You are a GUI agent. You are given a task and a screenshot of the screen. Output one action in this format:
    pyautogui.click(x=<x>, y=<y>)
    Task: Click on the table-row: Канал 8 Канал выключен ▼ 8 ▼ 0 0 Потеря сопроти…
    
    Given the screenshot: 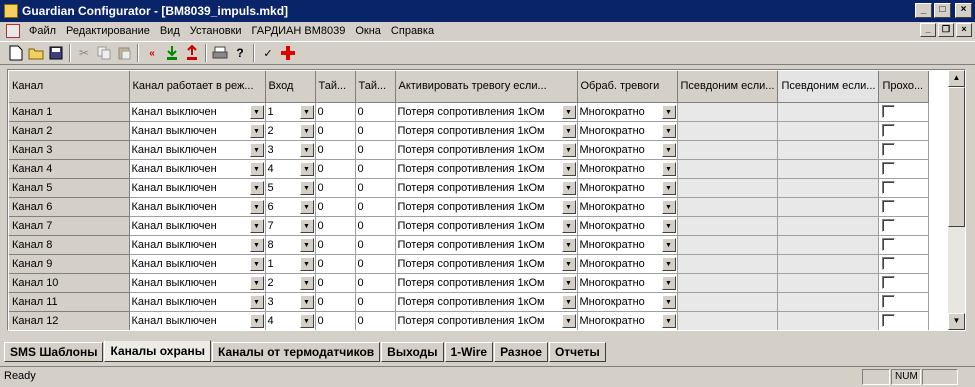 What is the action you would take?
    pyautogui.click(x=469, y=245)
    